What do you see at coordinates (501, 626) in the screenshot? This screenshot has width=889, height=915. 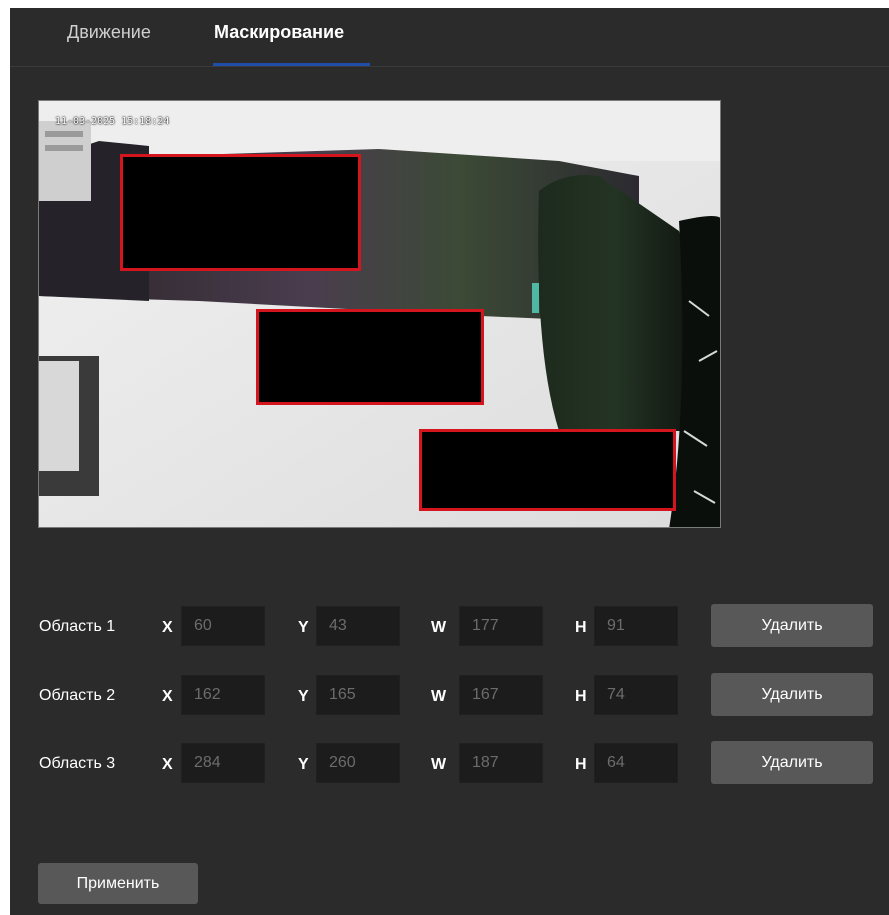 I see `area-1-w-field` at bounding box center [501, 626].